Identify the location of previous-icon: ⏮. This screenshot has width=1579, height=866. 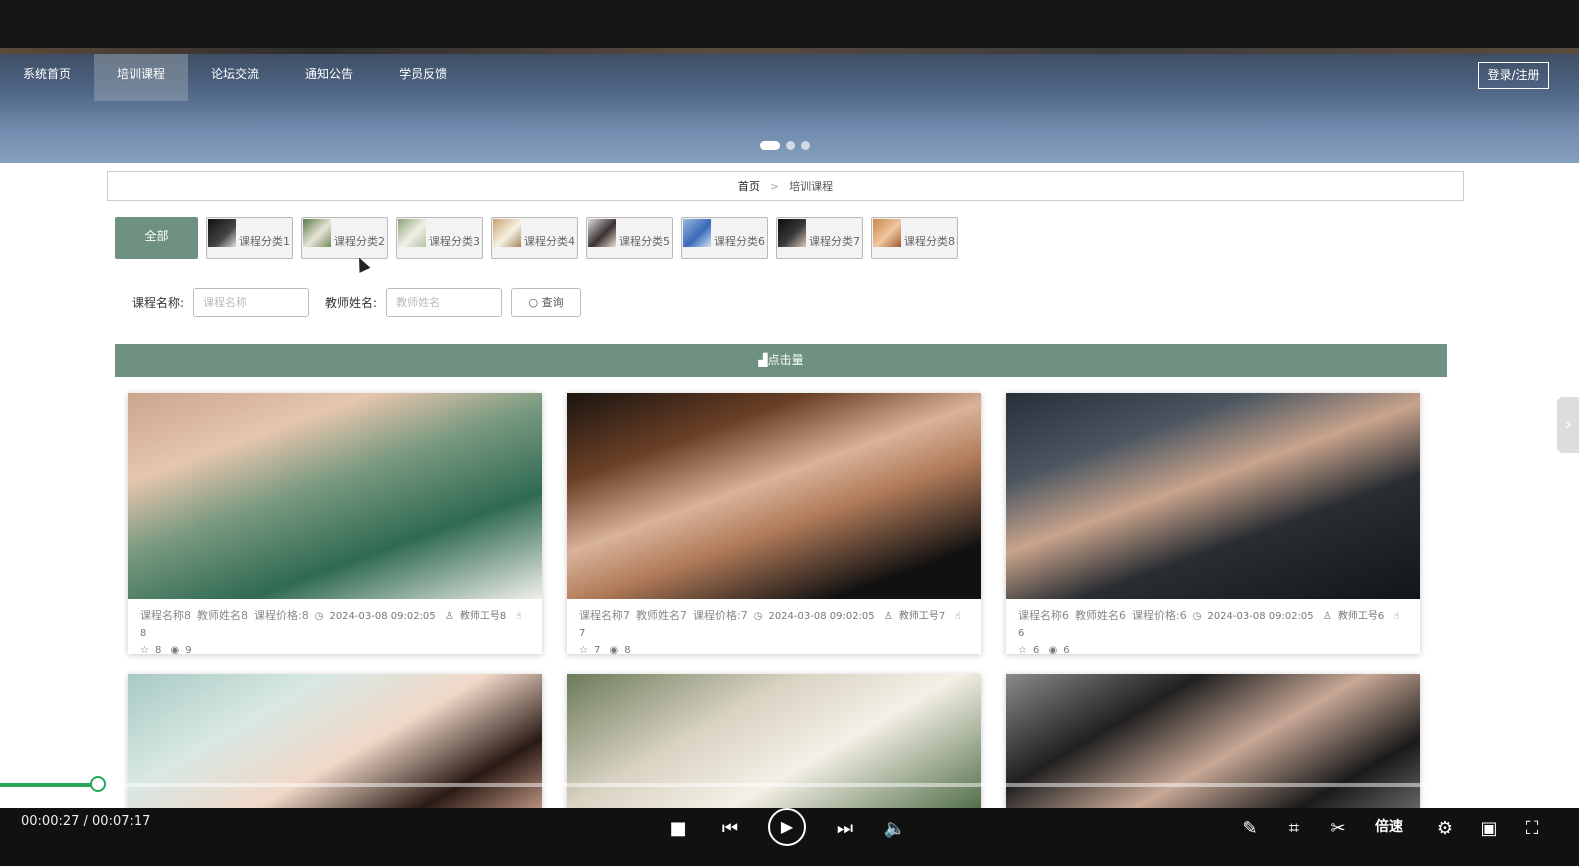
(730, 829).